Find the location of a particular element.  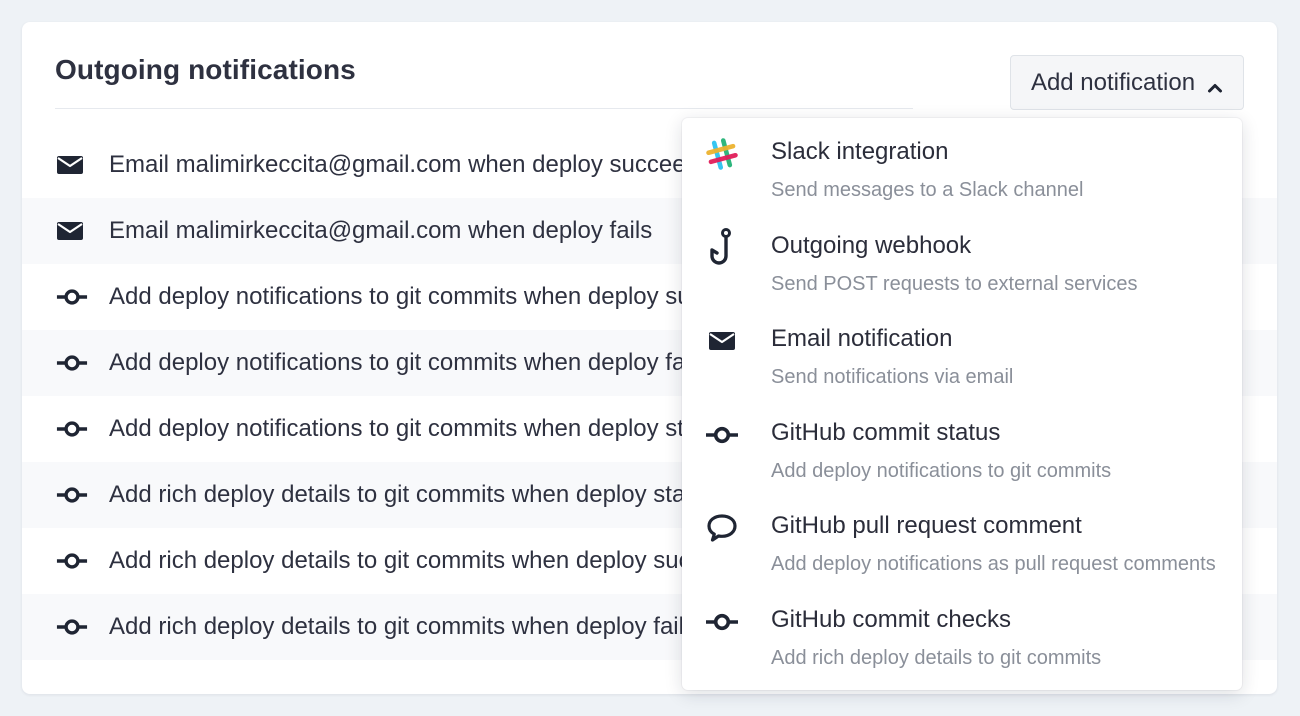

title-divider is located at coordinates (484, 108).